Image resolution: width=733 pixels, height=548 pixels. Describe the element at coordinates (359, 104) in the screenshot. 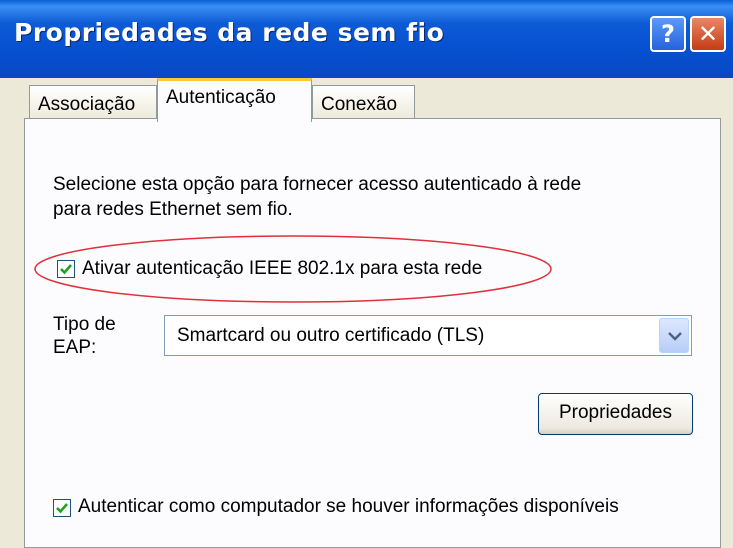

I see `tab-label: Conexão` at that location.